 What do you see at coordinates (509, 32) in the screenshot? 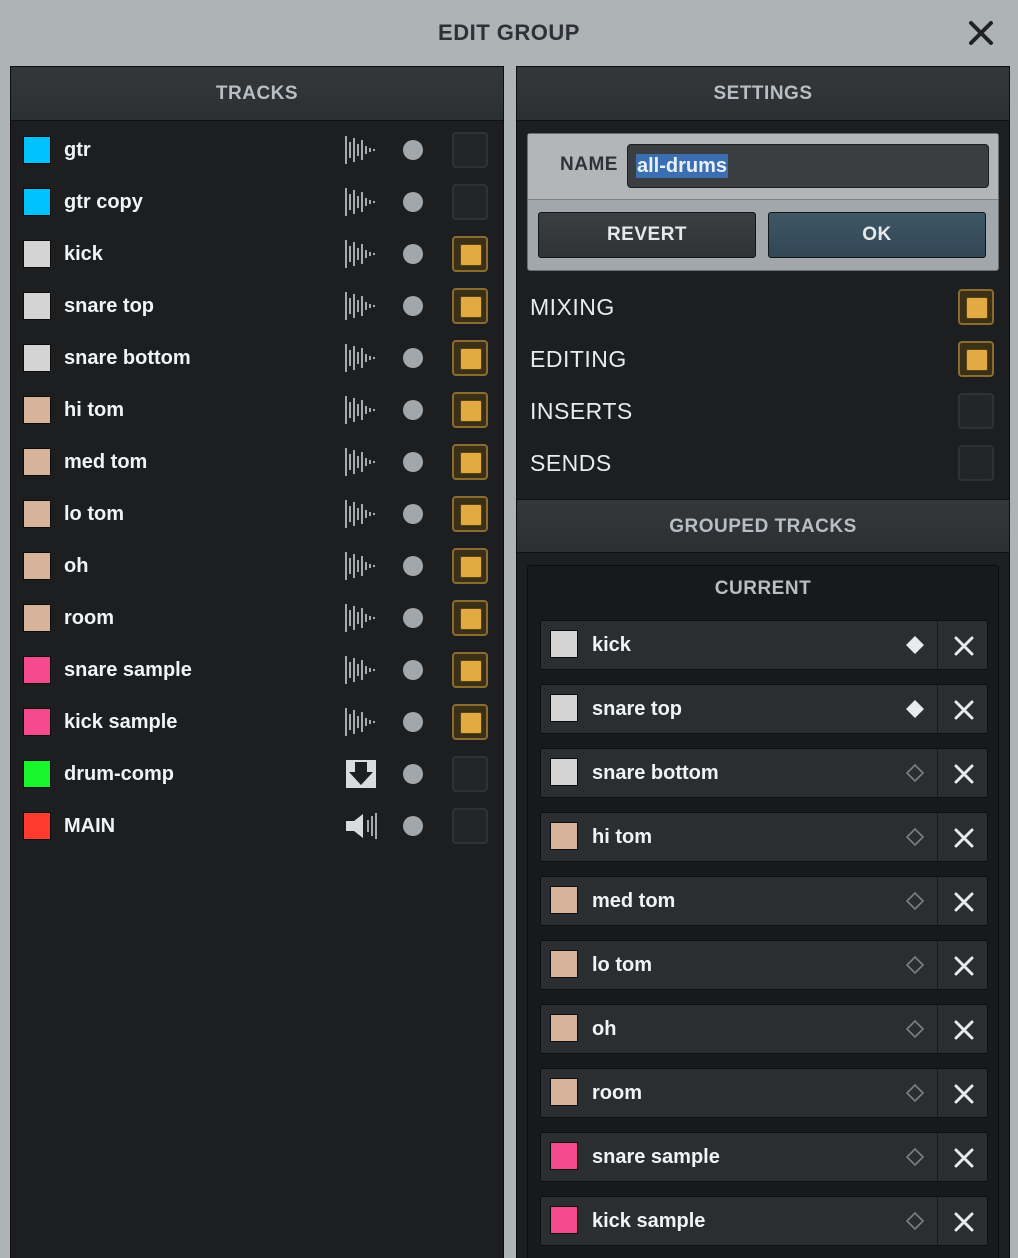
I see `dialog-title: EDIT GROUP` at bounding box center [509, 32].